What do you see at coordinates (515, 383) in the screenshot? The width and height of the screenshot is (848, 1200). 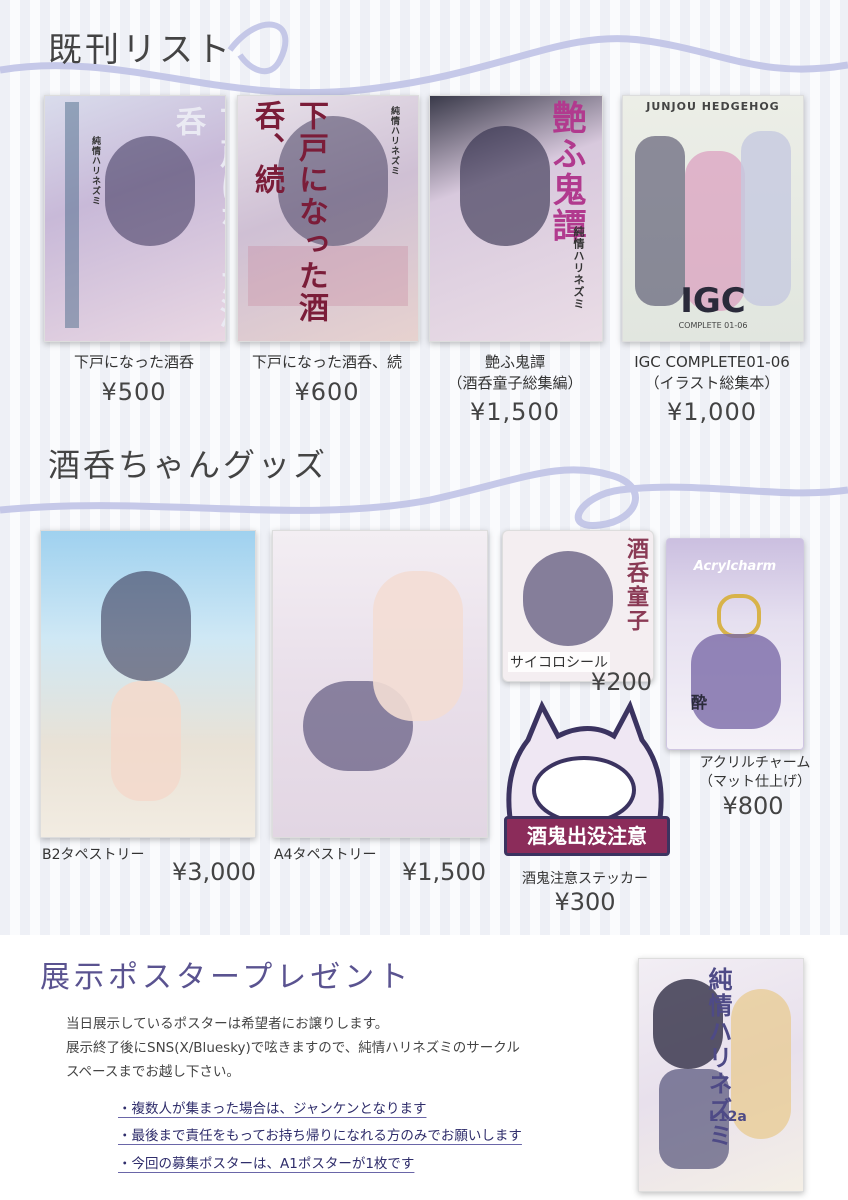 I see `book-3-subtitle: （酒呑童子総集編）` at bounding box center [515, 383].